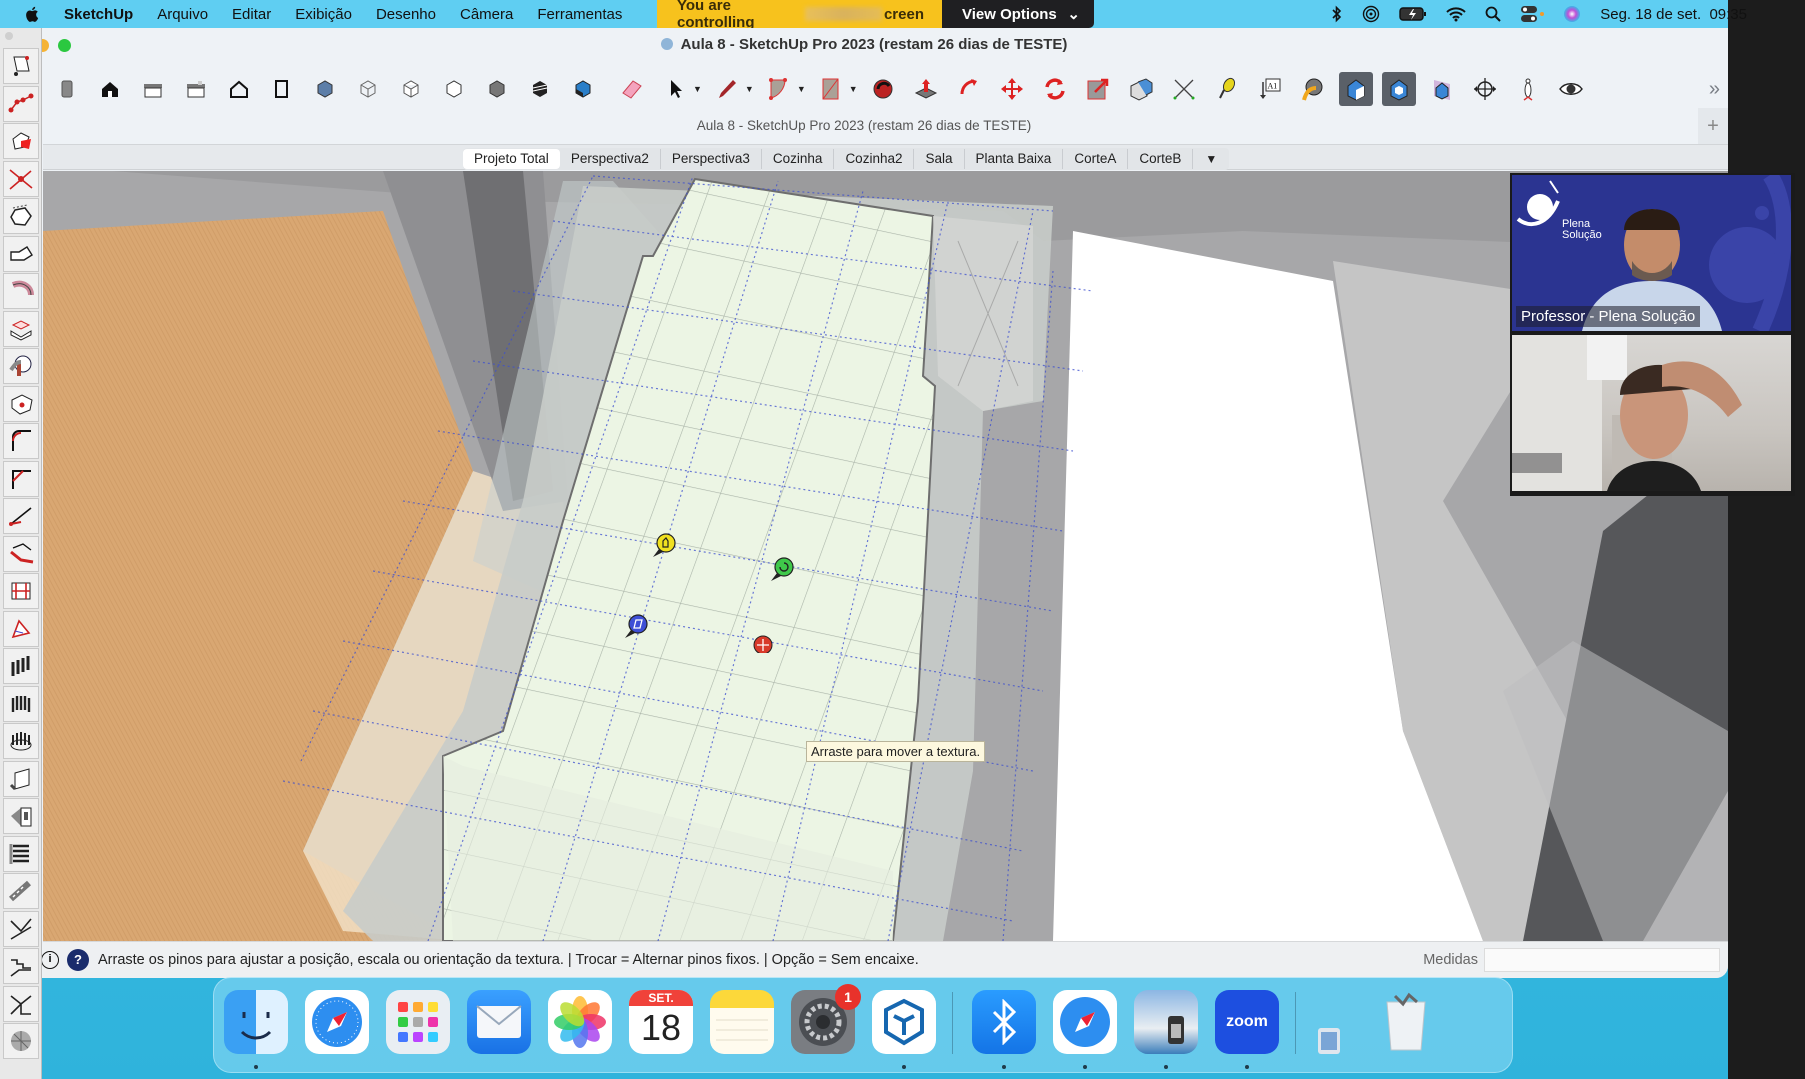  I want to click on chamfer-tool-button, so click(21, 478).